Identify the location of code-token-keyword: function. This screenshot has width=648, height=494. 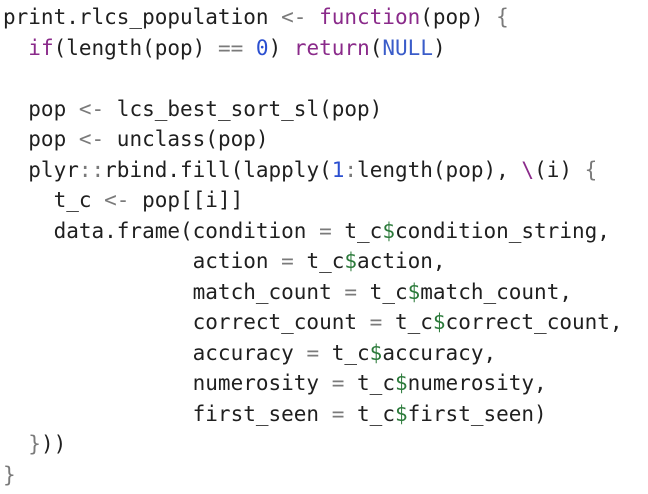
(370, 17).